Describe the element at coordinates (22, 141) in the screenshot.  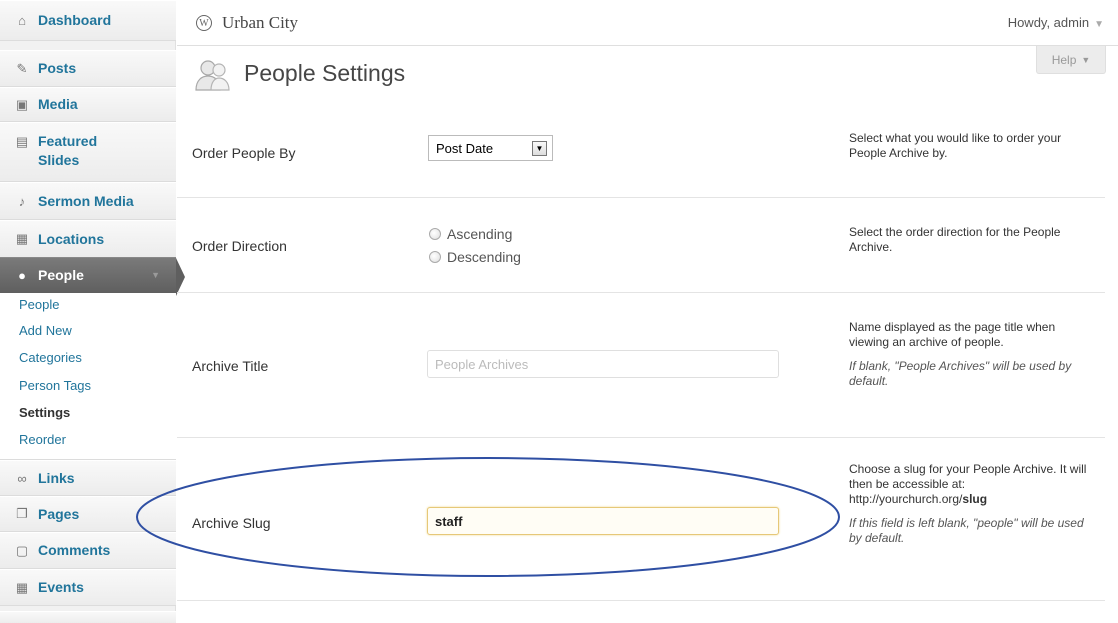
I see `slides-icon: ▤` at that location.